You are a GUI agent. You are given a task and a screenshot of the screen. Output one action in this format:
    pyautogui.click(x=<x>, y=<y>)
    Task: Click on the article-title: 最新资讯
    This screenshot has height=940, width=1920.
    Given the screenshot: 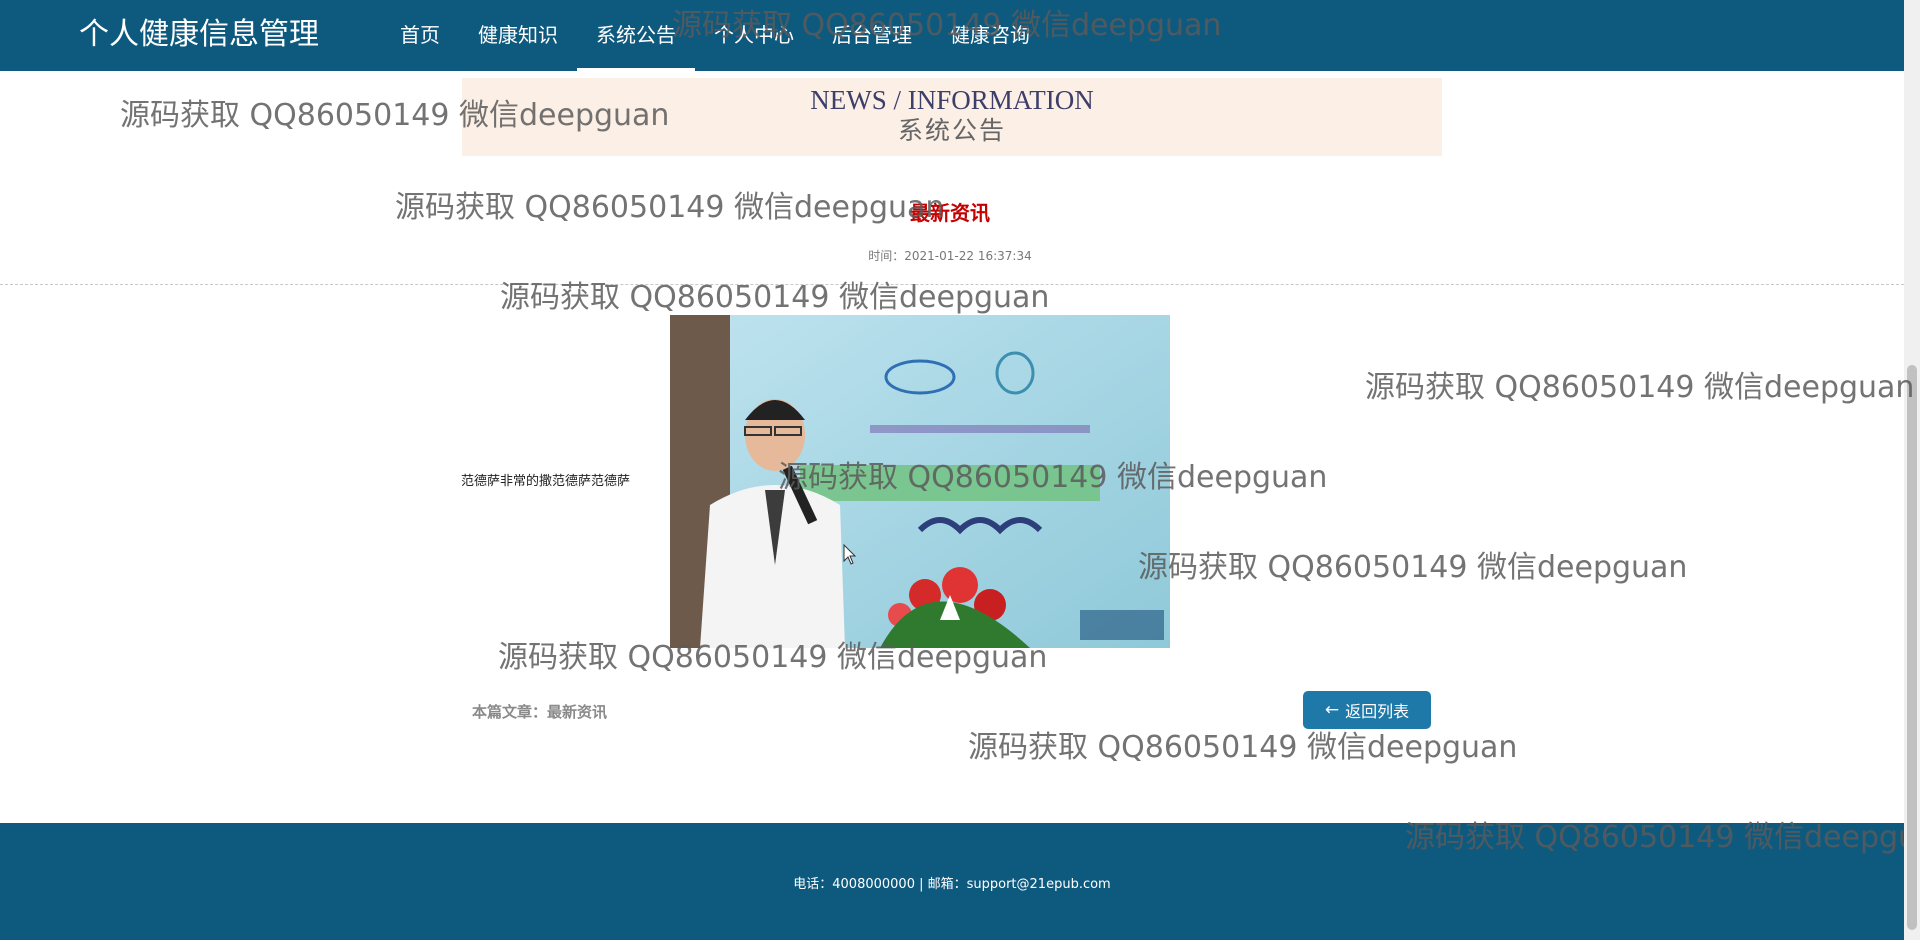 What is the action you would take?
    pyautogui.click(x=950, y=213)
    